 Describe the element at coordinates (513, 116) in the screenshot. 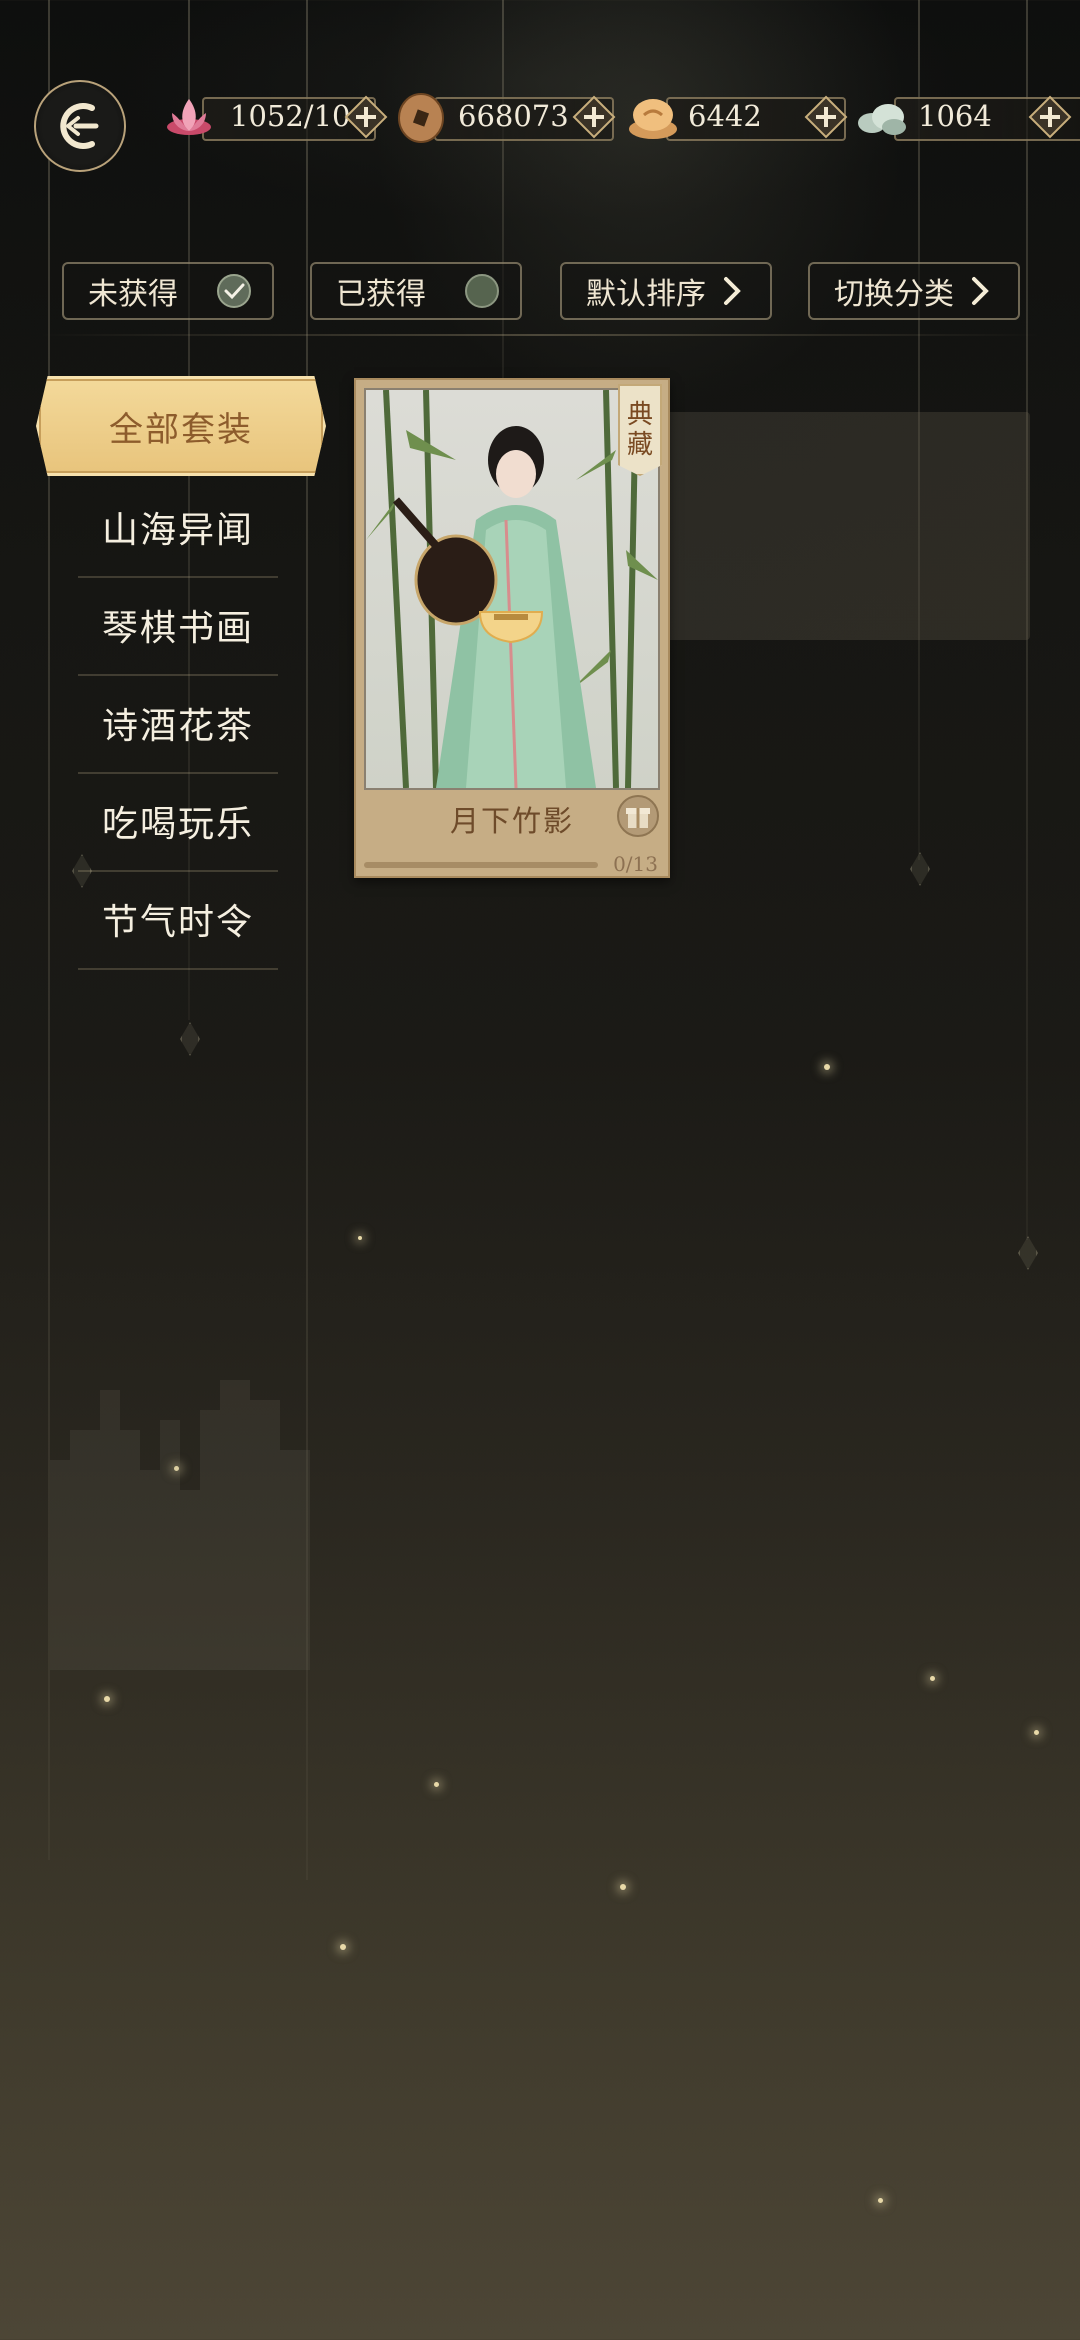

I see `currency-value: 668073` at that location.